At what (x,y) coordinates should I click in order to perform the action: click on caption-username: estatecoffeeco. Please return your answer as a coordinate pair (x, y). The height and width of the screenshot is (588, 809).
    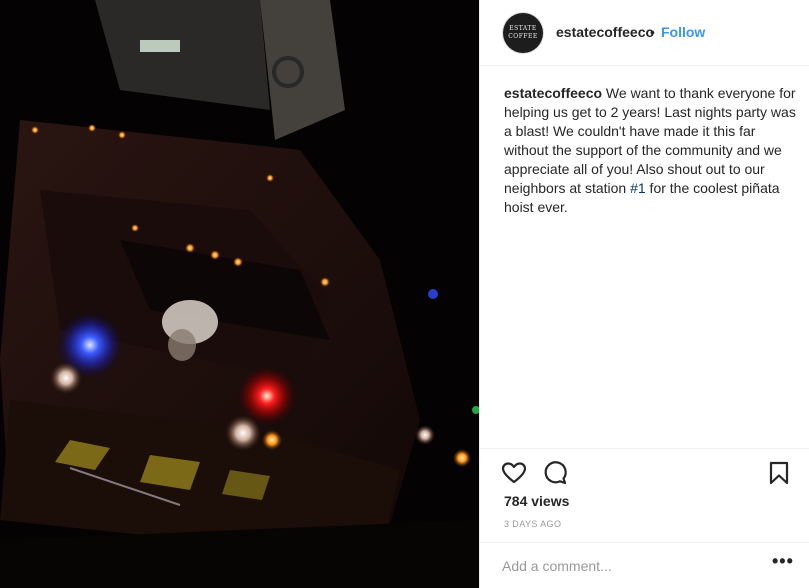
    Looking at the image, I should click on (553, 93).